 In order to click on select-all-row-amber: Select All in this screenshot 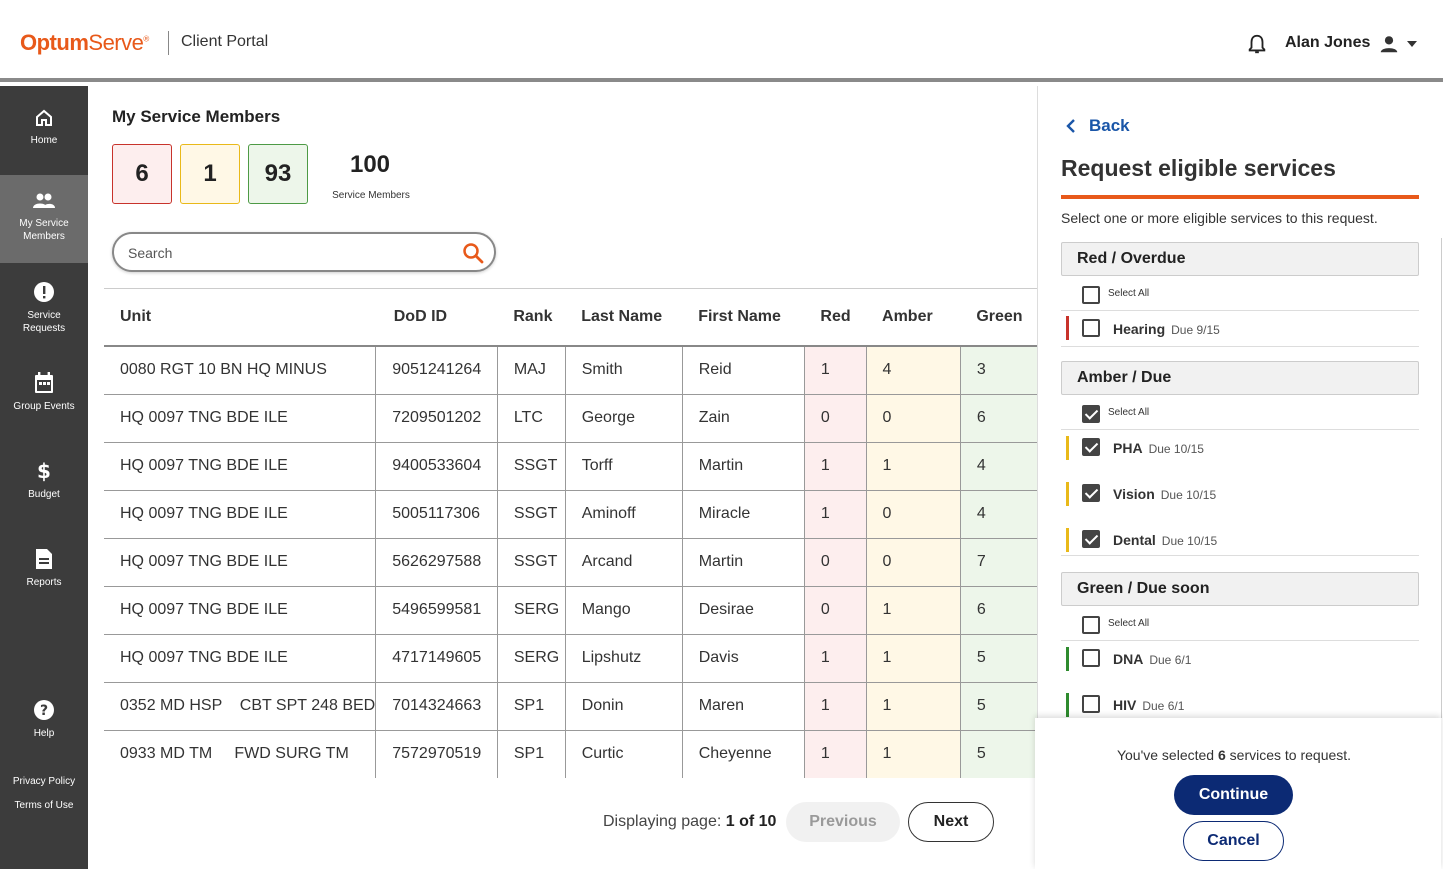, I will do `click(1240, 412)`.